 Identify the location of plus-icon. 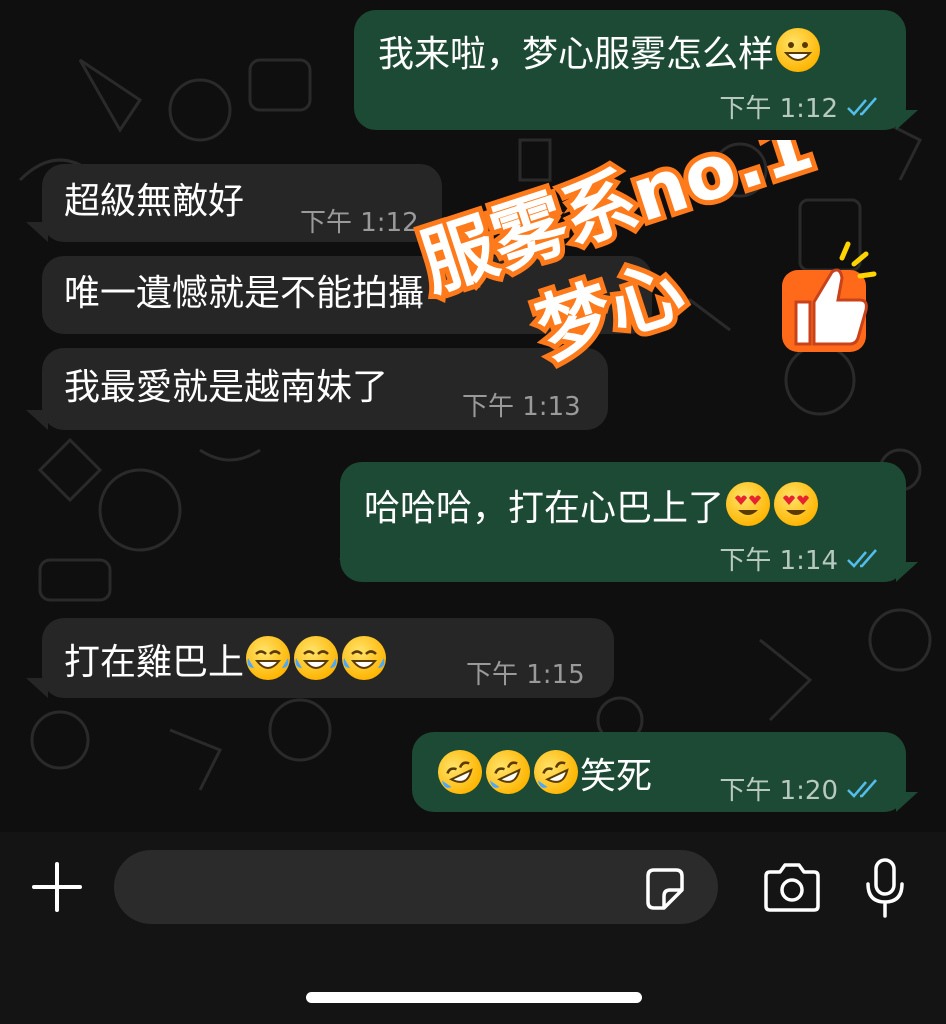
(57, 887).